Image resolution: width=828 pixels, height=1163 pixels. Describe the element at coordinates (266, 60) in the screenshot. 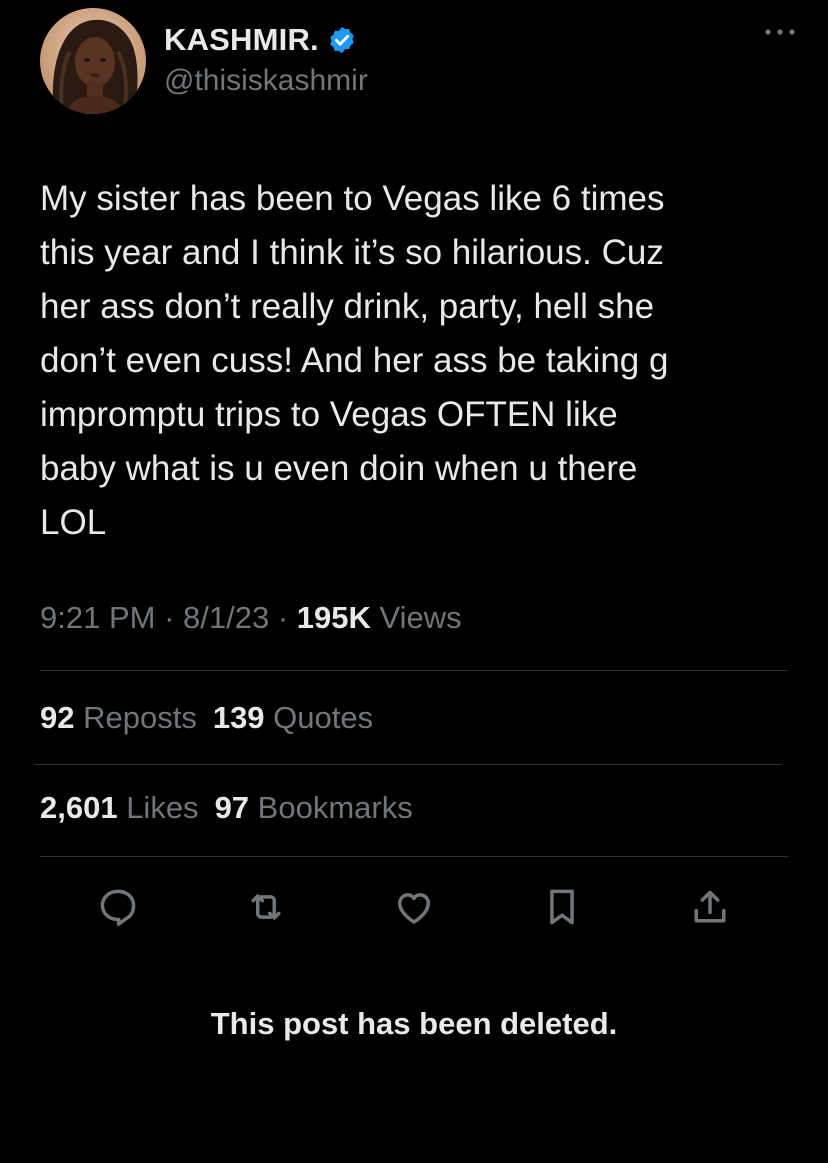

I see `author-info: KASHMIR. @thisiskashmir` at that location.